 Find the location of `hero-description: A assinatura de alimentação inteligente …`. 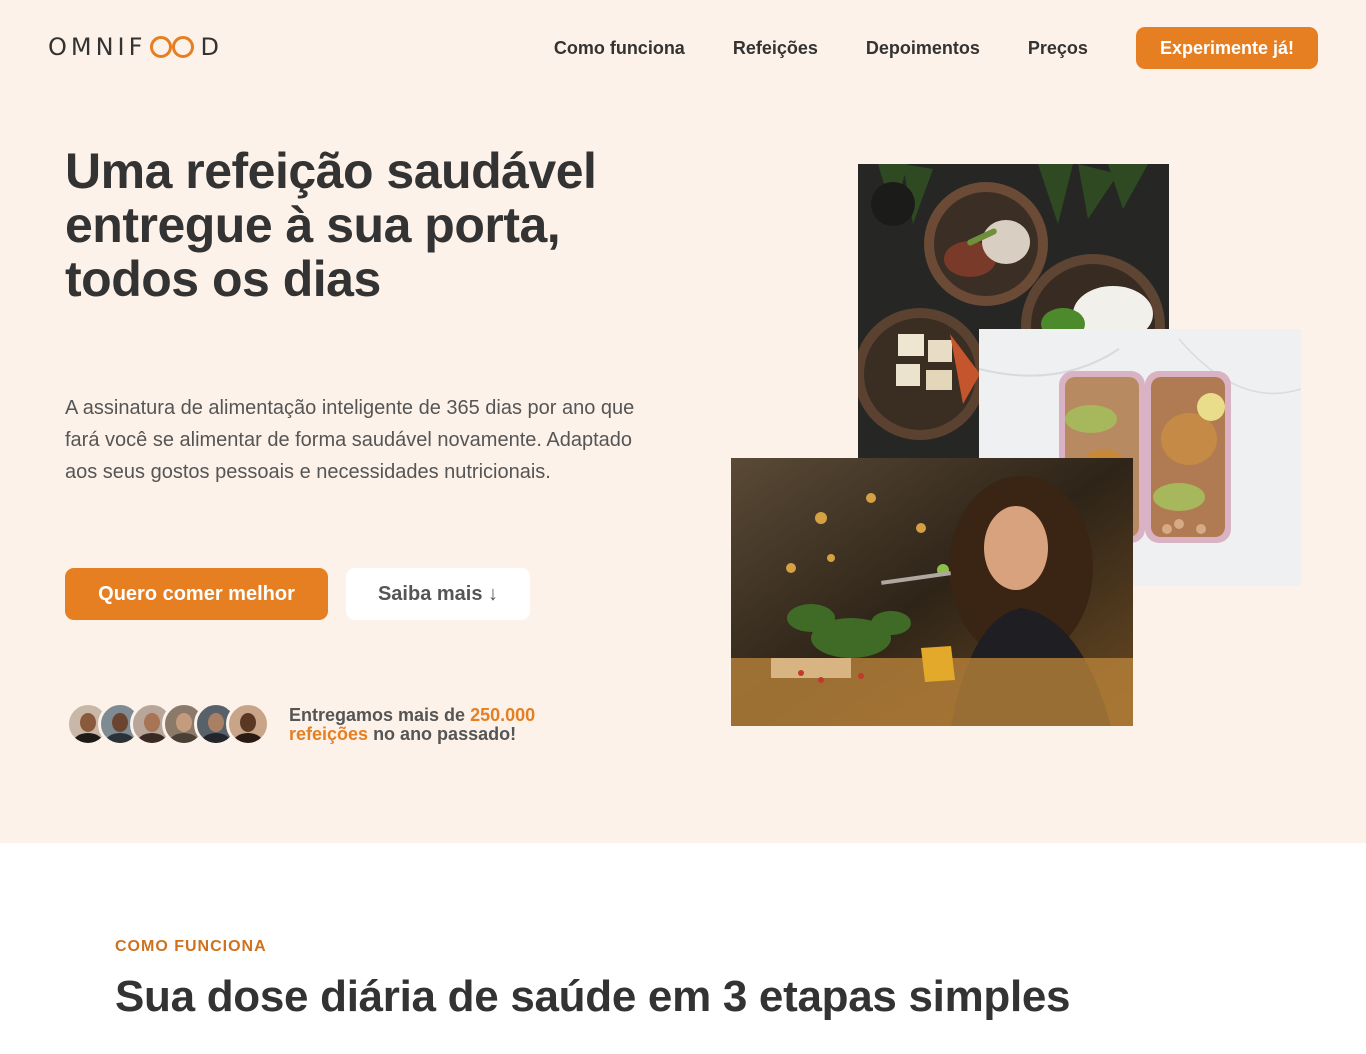

hero-description: A assinatura de alimentação inteligente … is located at coordinates (350, 440).